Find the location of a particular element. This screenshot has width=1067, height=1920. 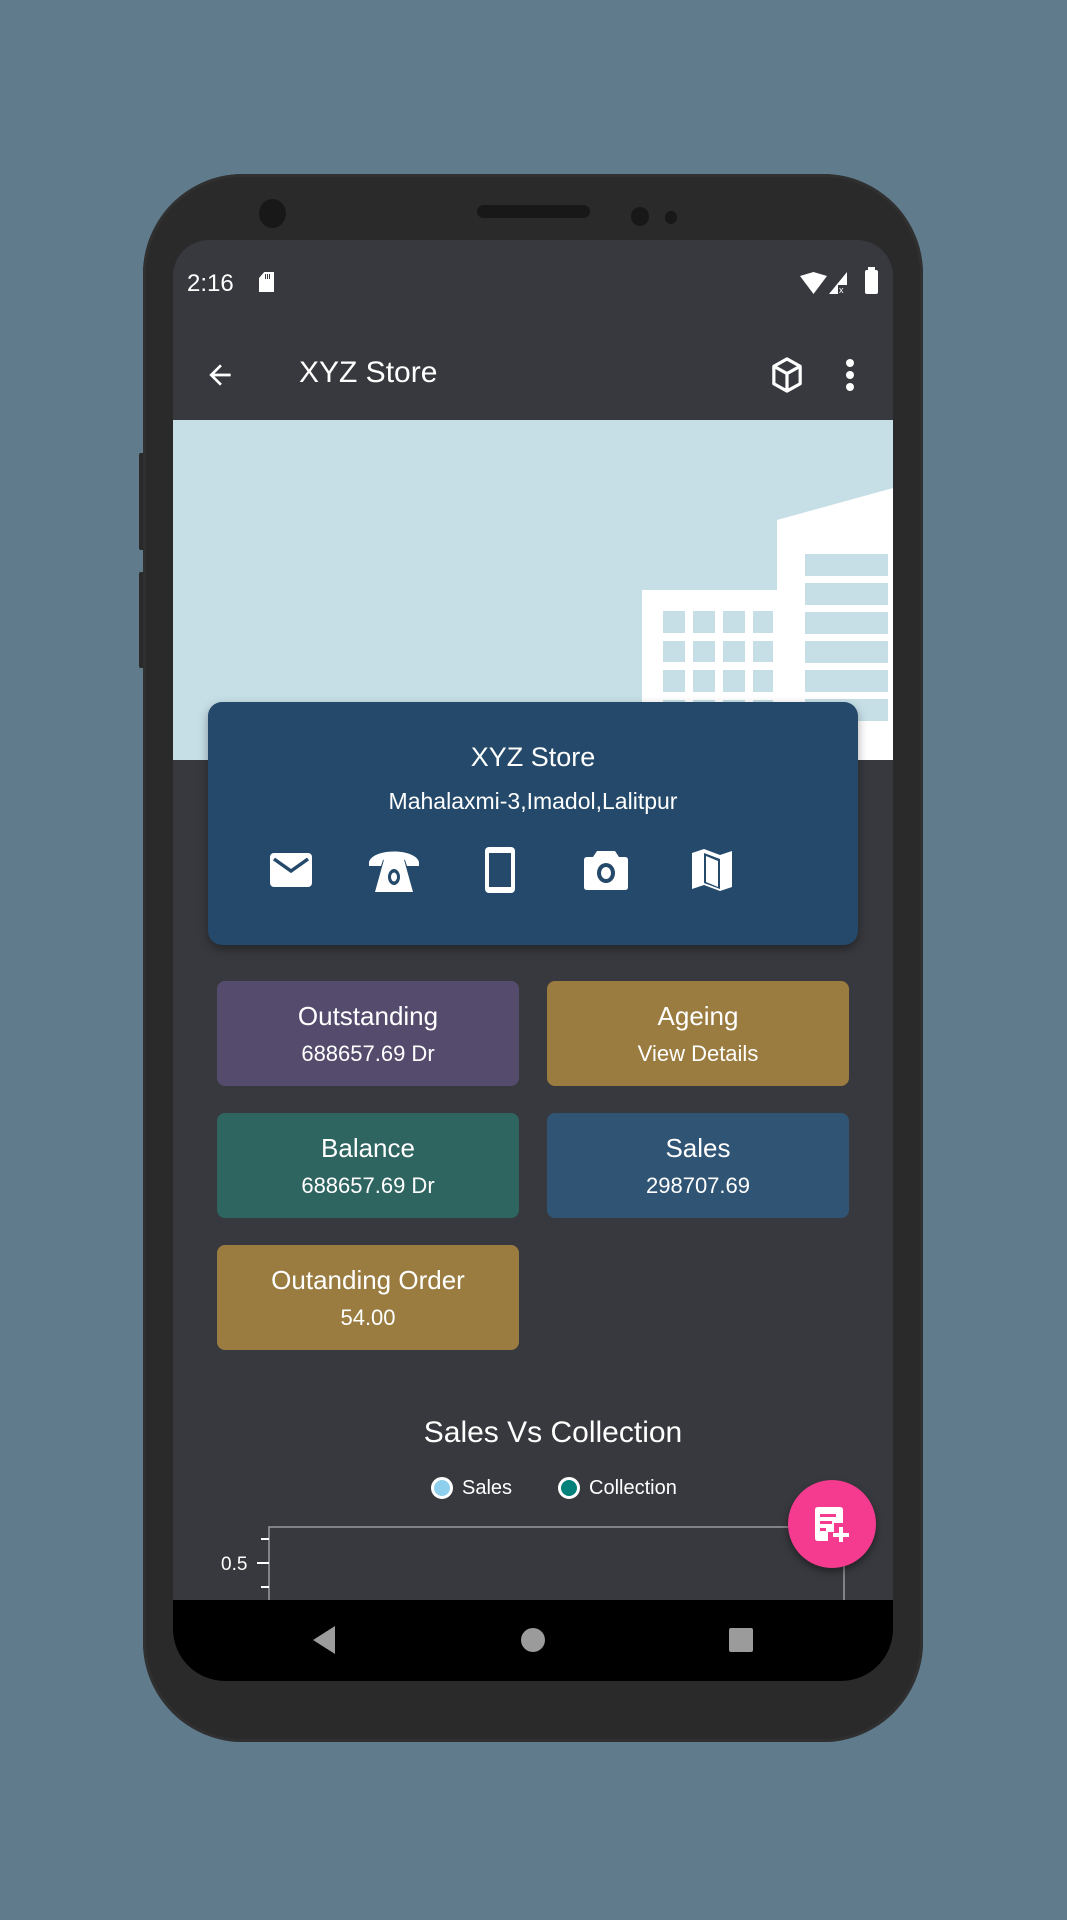

more-options-button is located at coordinates (850, 375).